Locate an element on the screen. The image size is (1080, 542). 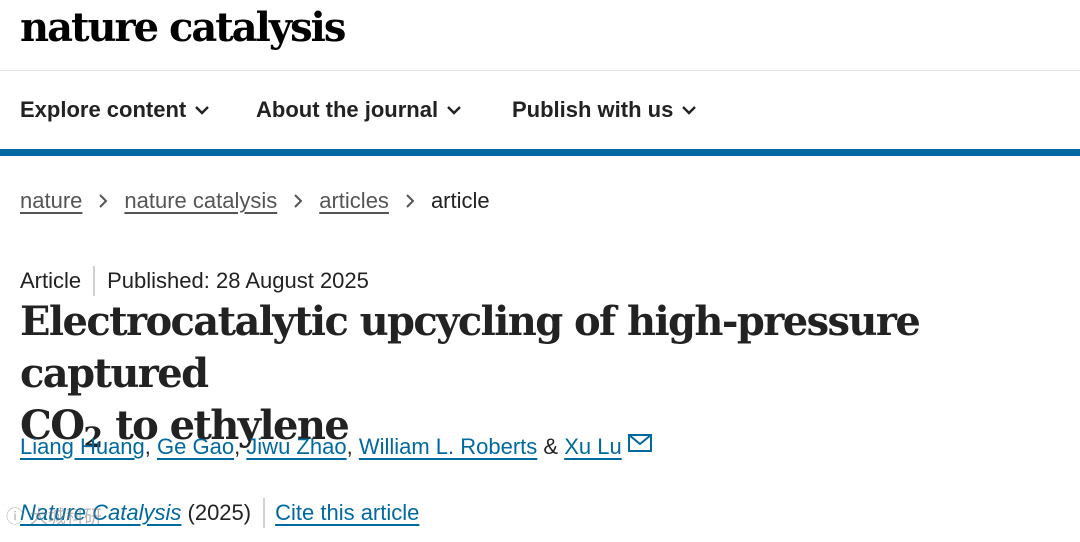
publication-year: (2025) is located at coordinates (216, 512).